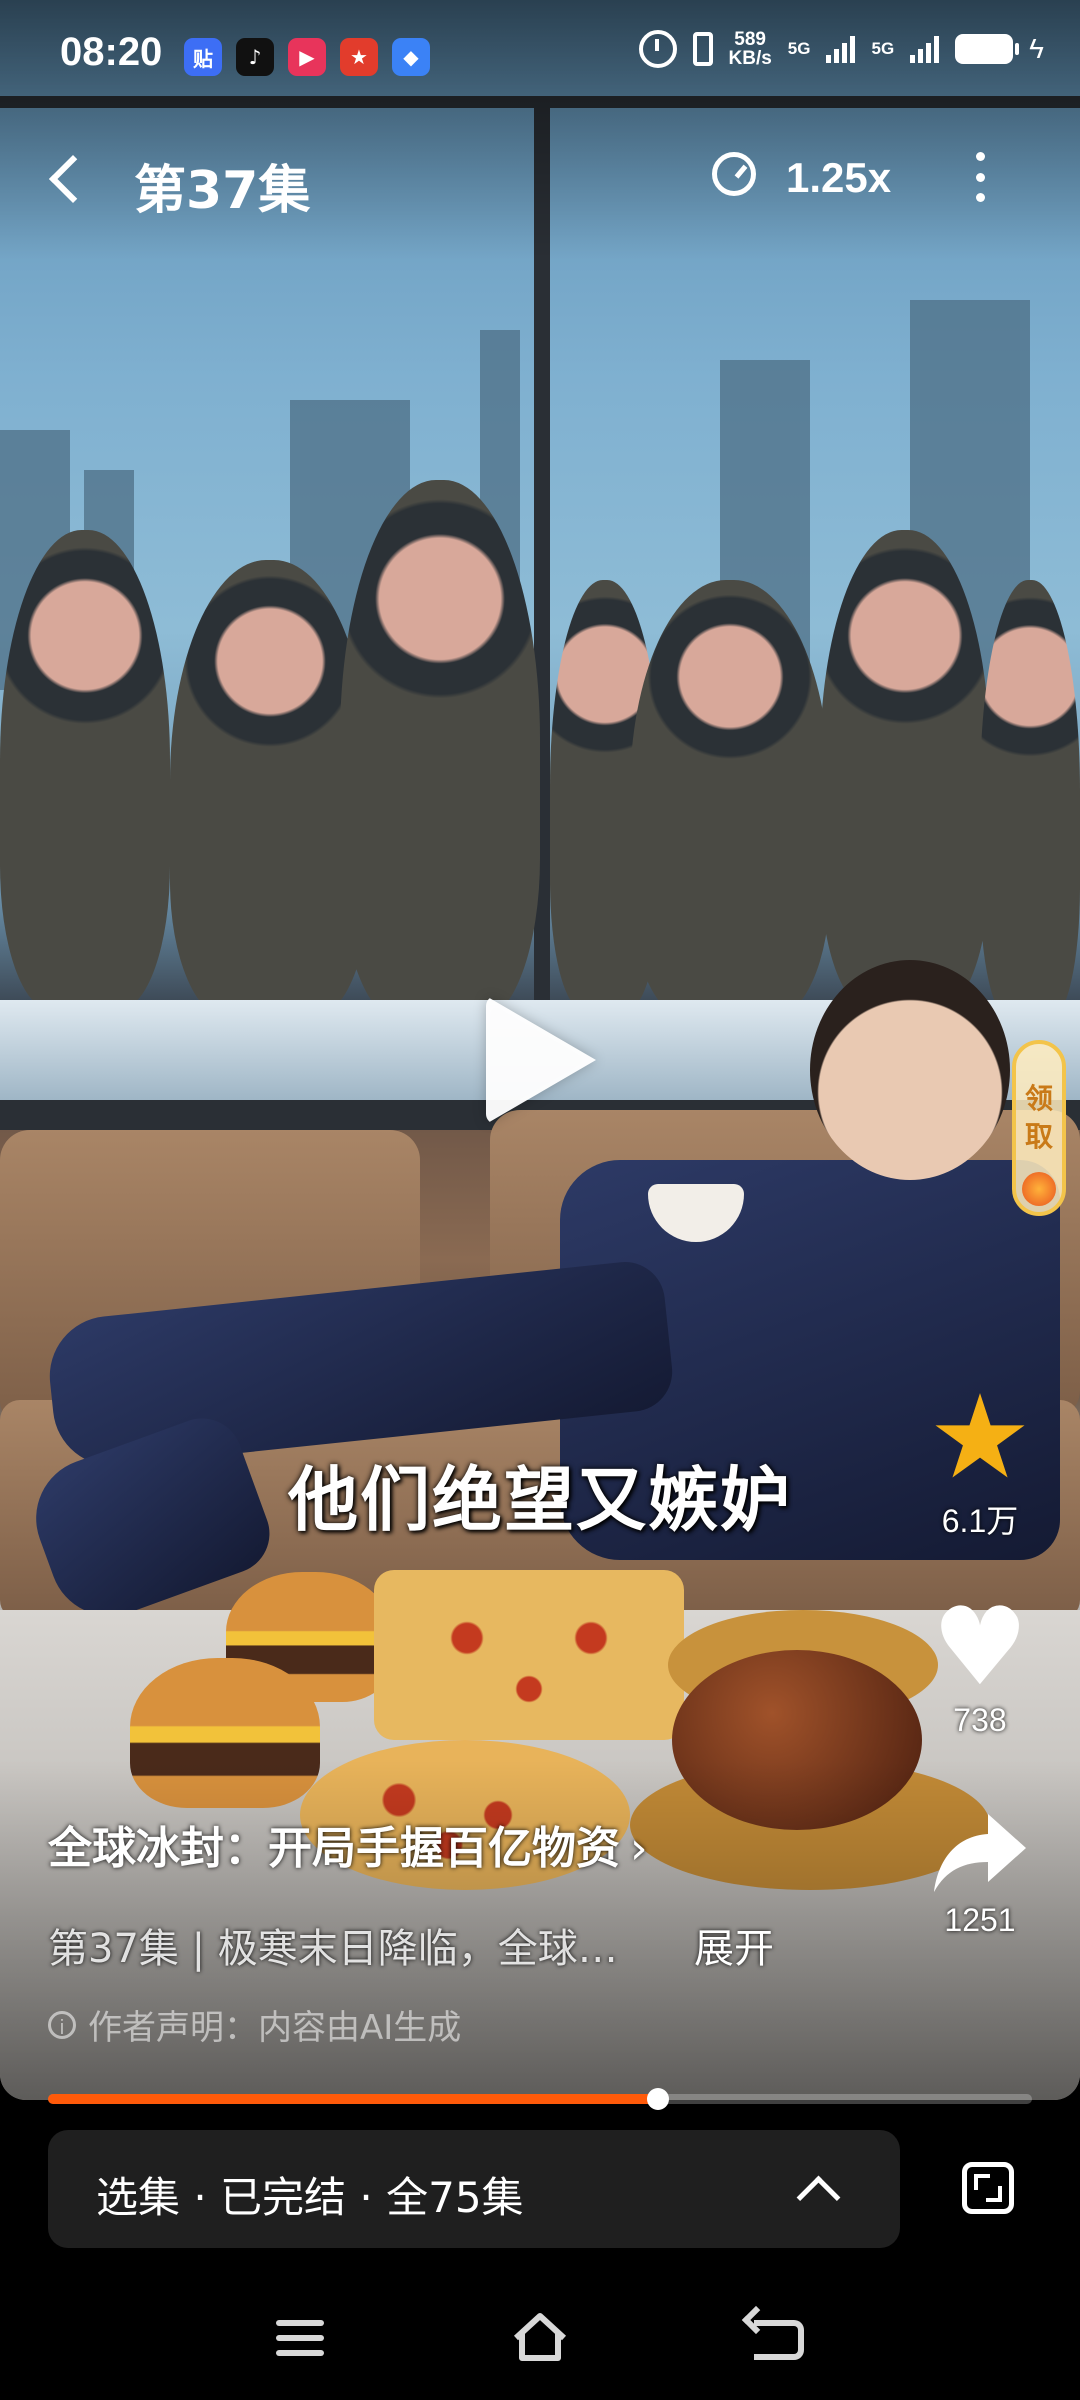 The width and height of the screenshot is (1080, 2400). Describe the element at coordinates (987, 49) in the screenshot. I see `battery-icon` at that location.